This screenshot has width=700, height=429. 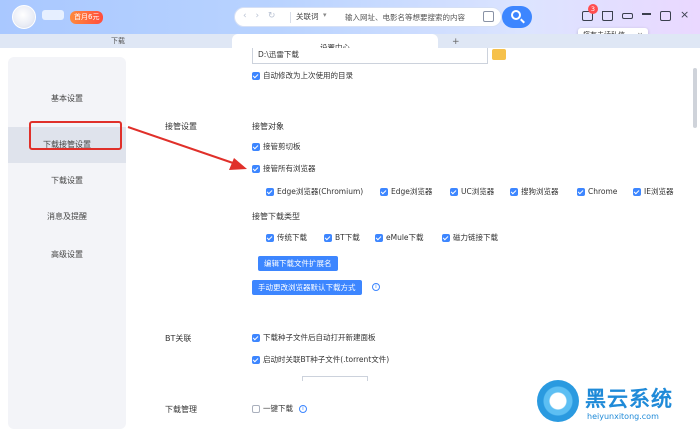 What do you see at coordinates (320, 360) in the screenshot?
I see `bt-associate-torrent-checkbox: 启动时关联BT种子文件(.torrent文件)` at bounding box center [320, 360].